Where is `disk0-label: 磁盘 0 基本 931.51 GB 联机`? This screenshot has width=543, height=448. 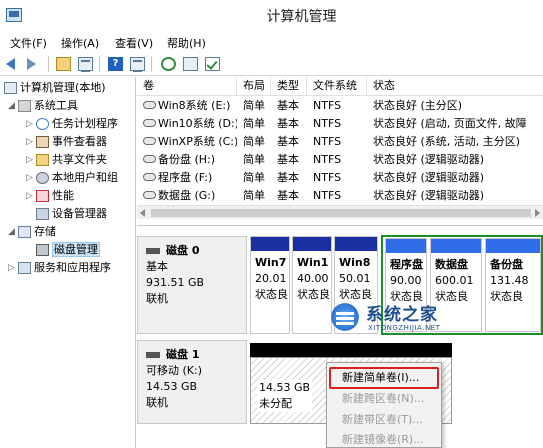 disk0-label: 磁盘 0 基本 931.51 GB 联机 is located at coordinates (192, 285).